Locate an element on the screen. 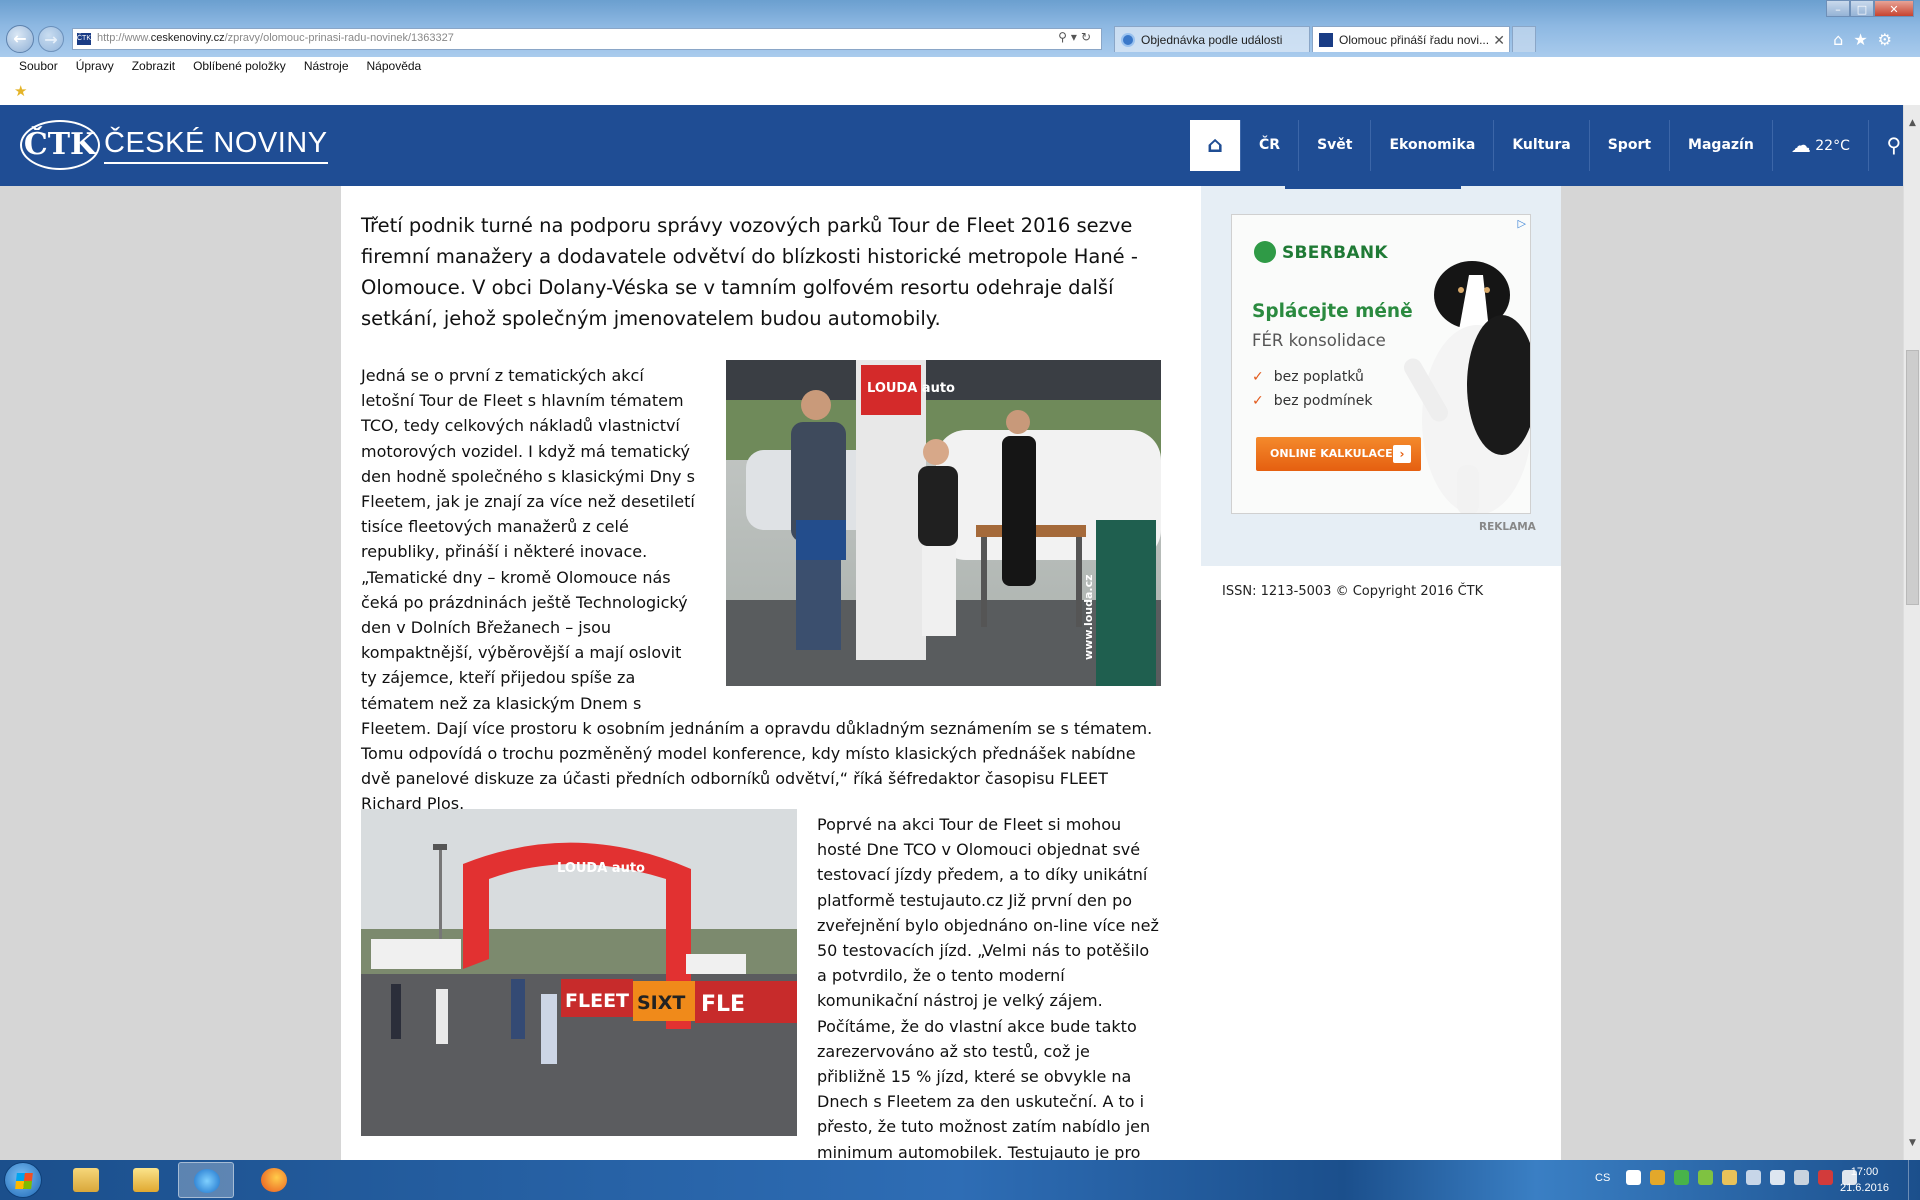 Image resolution: width=1920 pixels, height=1200 pixels. ad-dog-image is located at coordinates (1467, 387).